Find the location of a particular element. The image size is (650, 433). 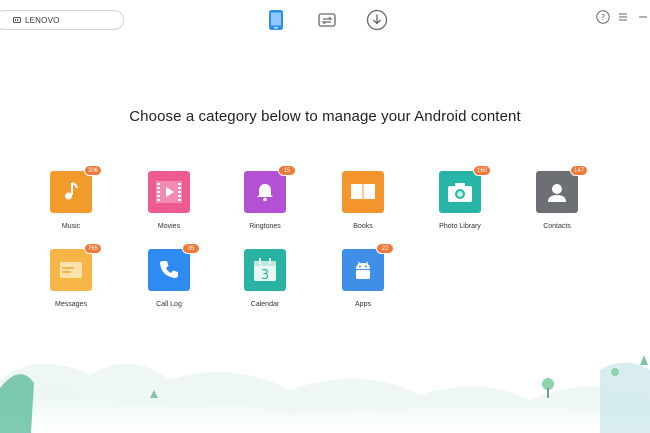

count-badge: 306 is located at coordinates (92, 170).